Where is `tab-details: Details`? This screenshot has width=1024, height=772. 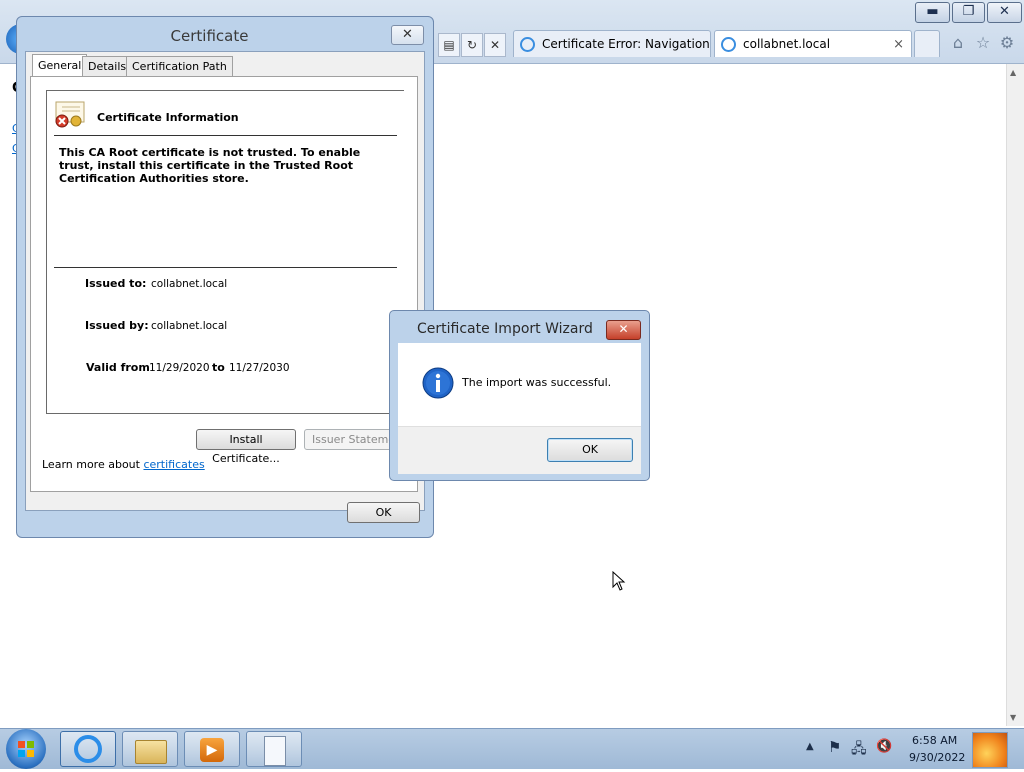 tab-details: Details is located at coordinates (107, 66).